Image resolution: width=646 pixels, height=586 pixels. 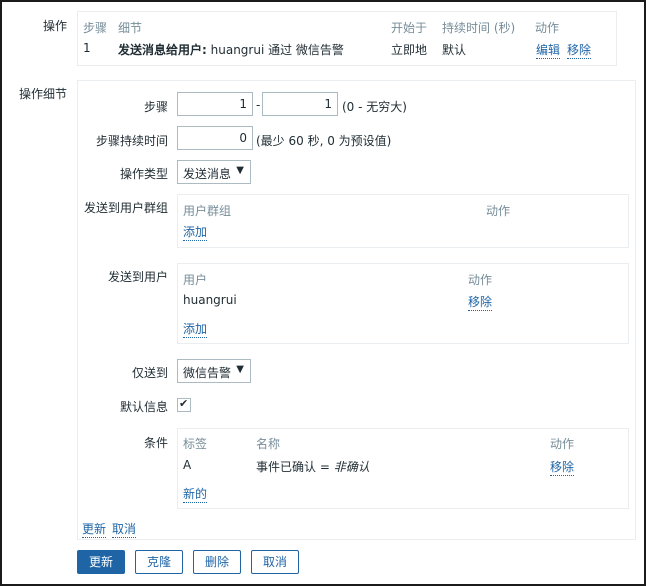 I want to click on send-only-to-value: 微信告警, so click(x=207, y=373).